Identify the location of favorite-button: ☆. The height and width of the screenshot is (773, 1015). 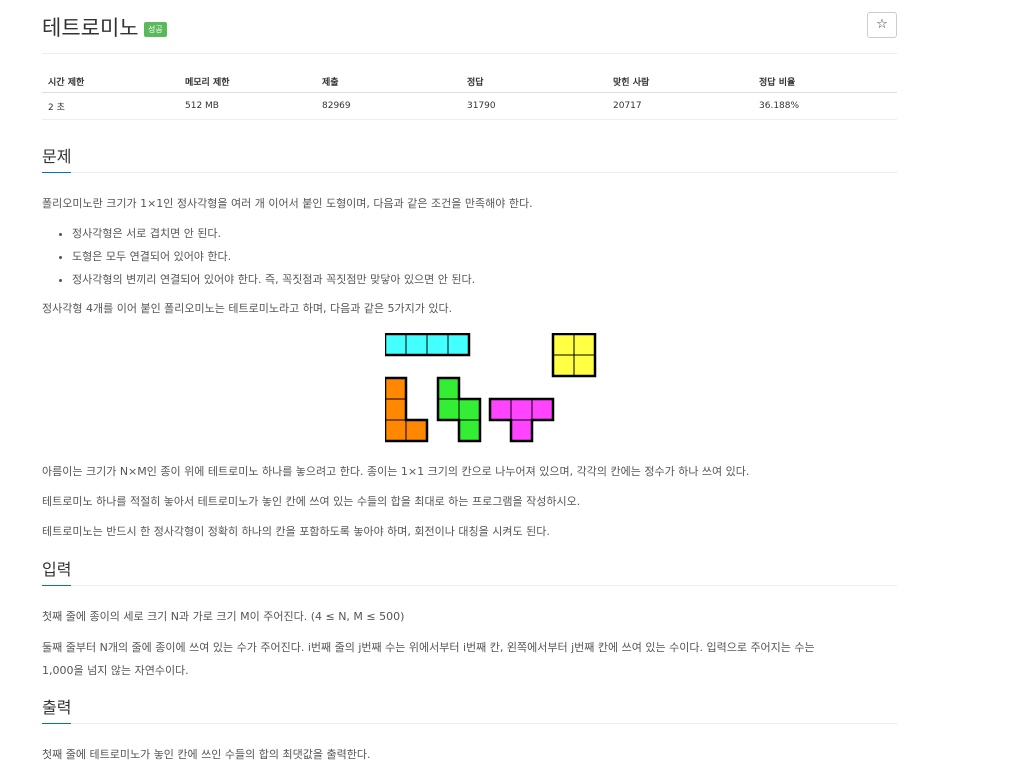
(882, 25).